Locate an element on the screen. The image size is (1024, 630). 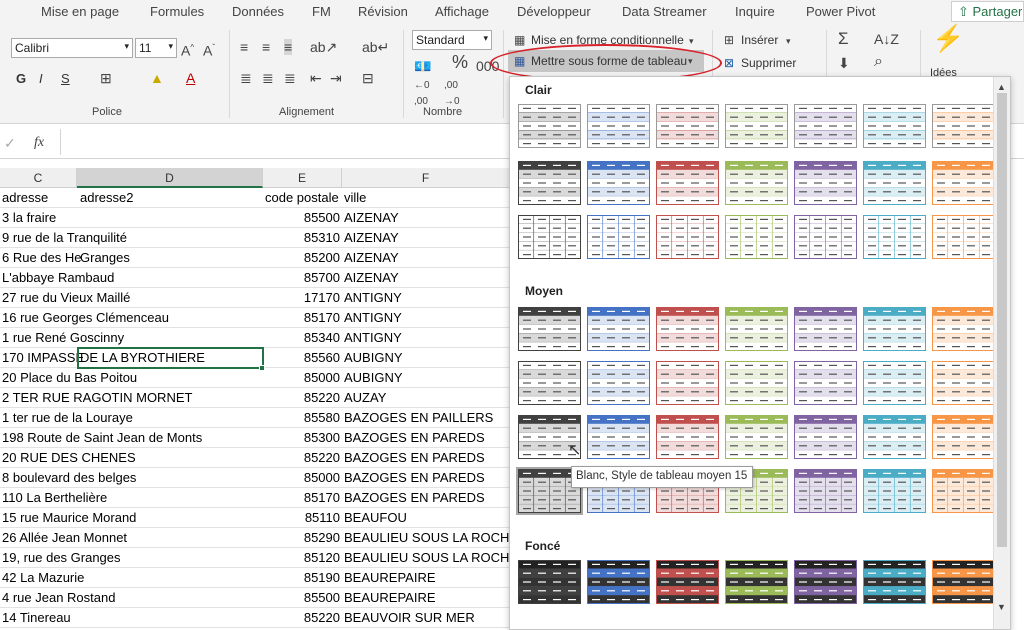
cell-c: 1 rue René Goscinny is located at coordinates (63, 338).